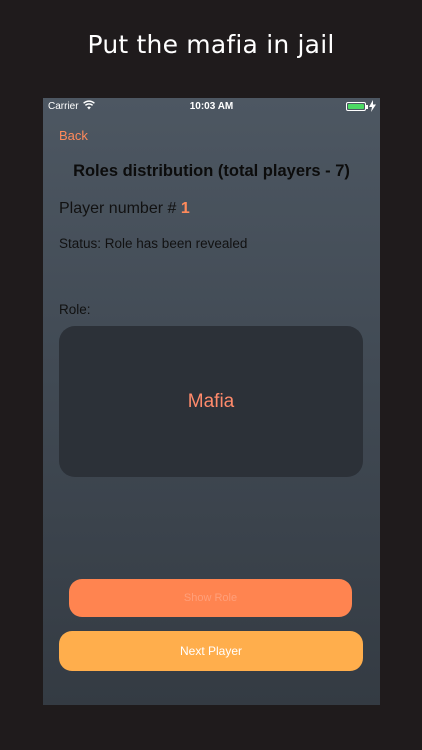 This screenshot has height=750, width=422. Describe the element at coordinates (73, 135) in the screenshot. I see `back-button: Back` at that location.